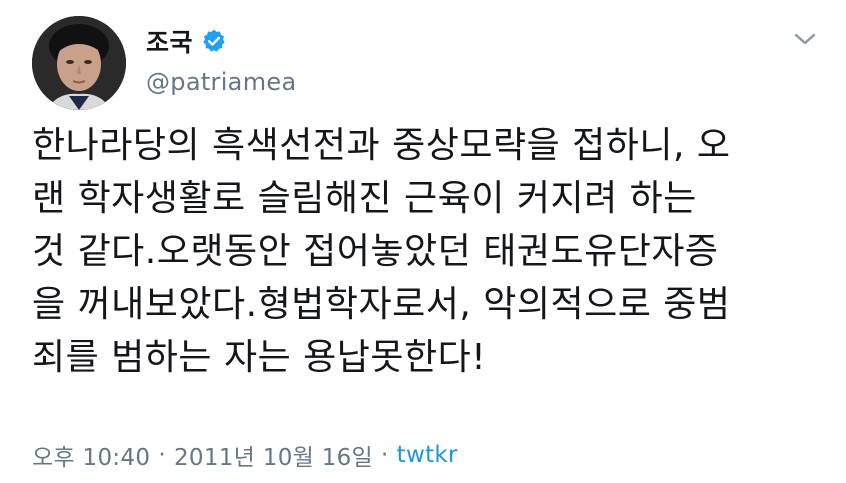  What do you see at coordinates (273, 455) in the screenshot?
I see `tweet-date: 2011년 10월 16일` at bounding box center [273, 455].